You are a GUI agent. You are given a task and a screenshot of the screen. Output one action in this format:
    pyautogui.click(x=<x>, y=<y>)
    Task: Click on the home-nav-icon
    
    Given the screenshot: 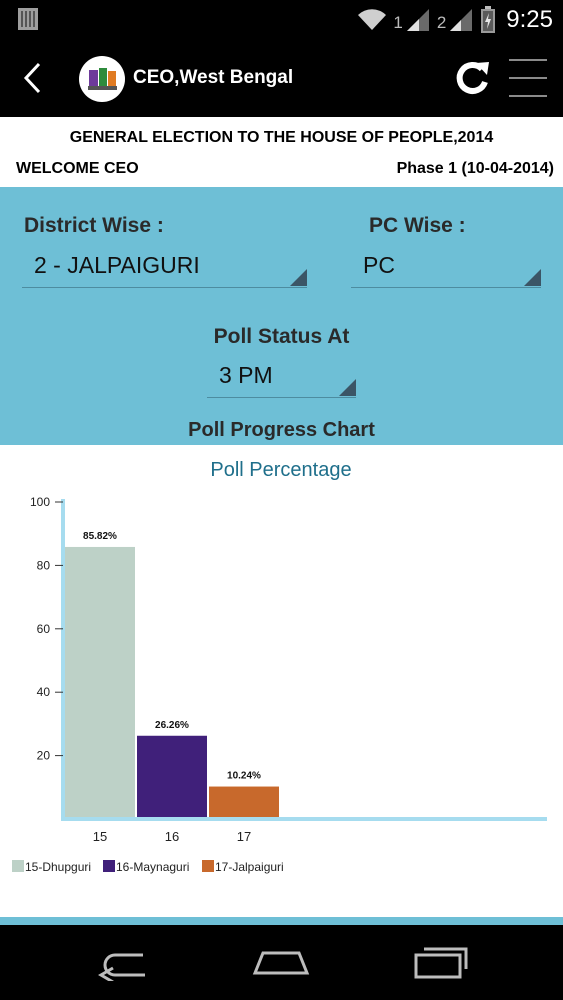 What is the action you would take?
    pyautogui.click(x=281, y=962)
    